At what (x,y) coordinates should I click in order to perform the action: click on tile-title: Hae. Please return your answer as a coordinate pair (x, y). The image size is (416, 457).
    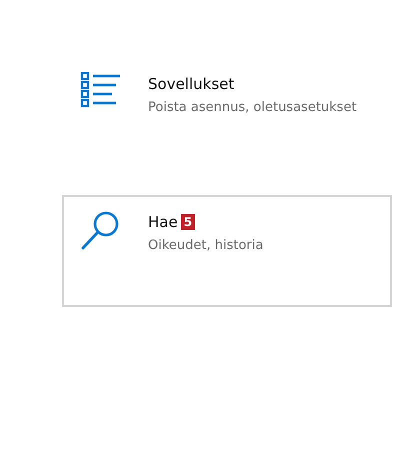
    Looking at the image, I should click on (163, 222).